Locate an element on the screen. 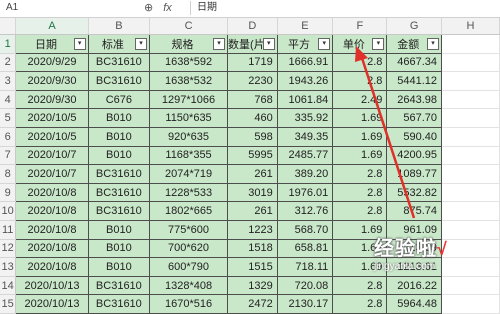  table-cell: 1670*516 is located at coordinates (189, 304).